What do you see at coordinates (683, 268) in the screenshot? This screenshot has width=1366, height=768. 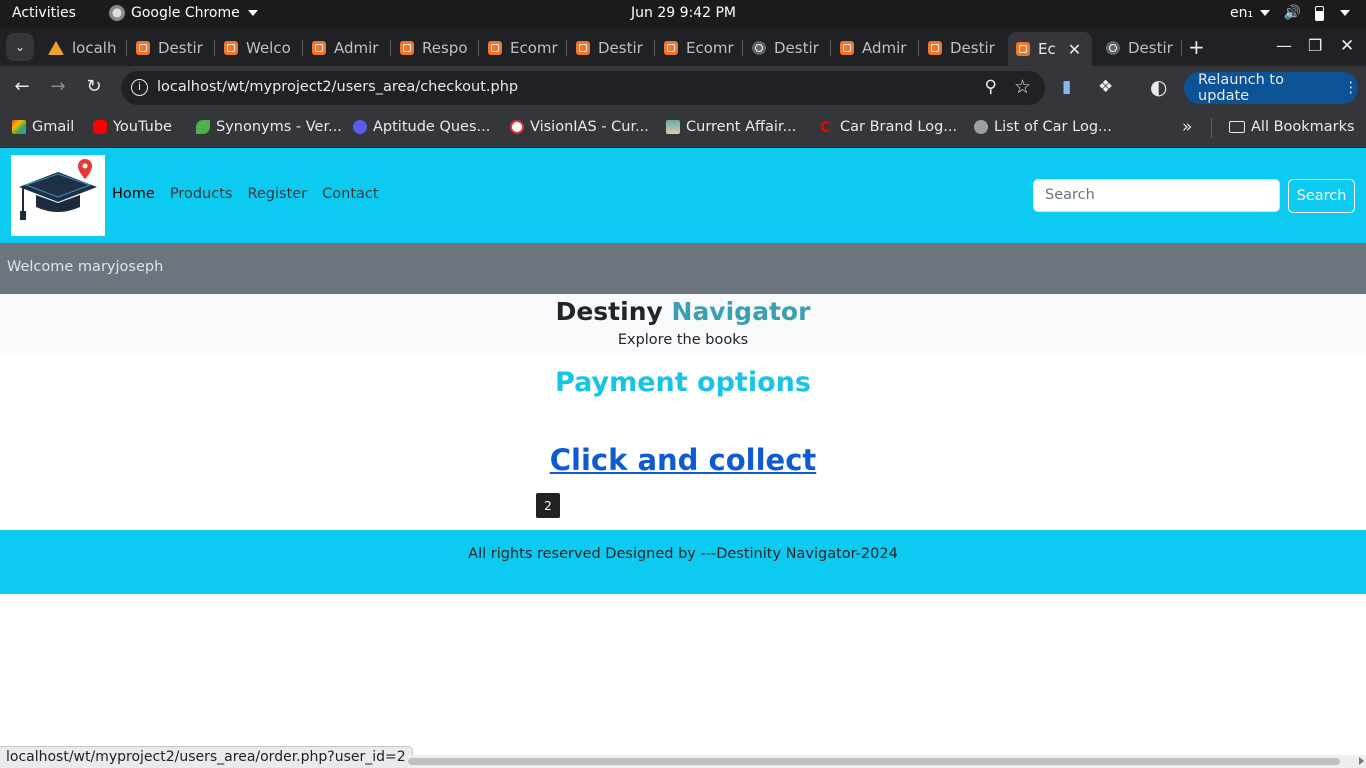 I see `welcome-bar: Welcome maryjoseph` at bounding box center [683, 268].